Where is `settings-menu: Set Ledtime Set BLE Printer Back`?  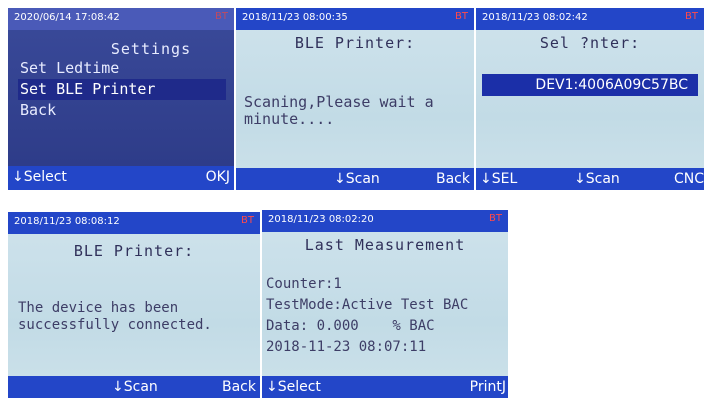
settings-menu: Set Ledtime Set BLE Printer Back is located at coordinates (122, 89).